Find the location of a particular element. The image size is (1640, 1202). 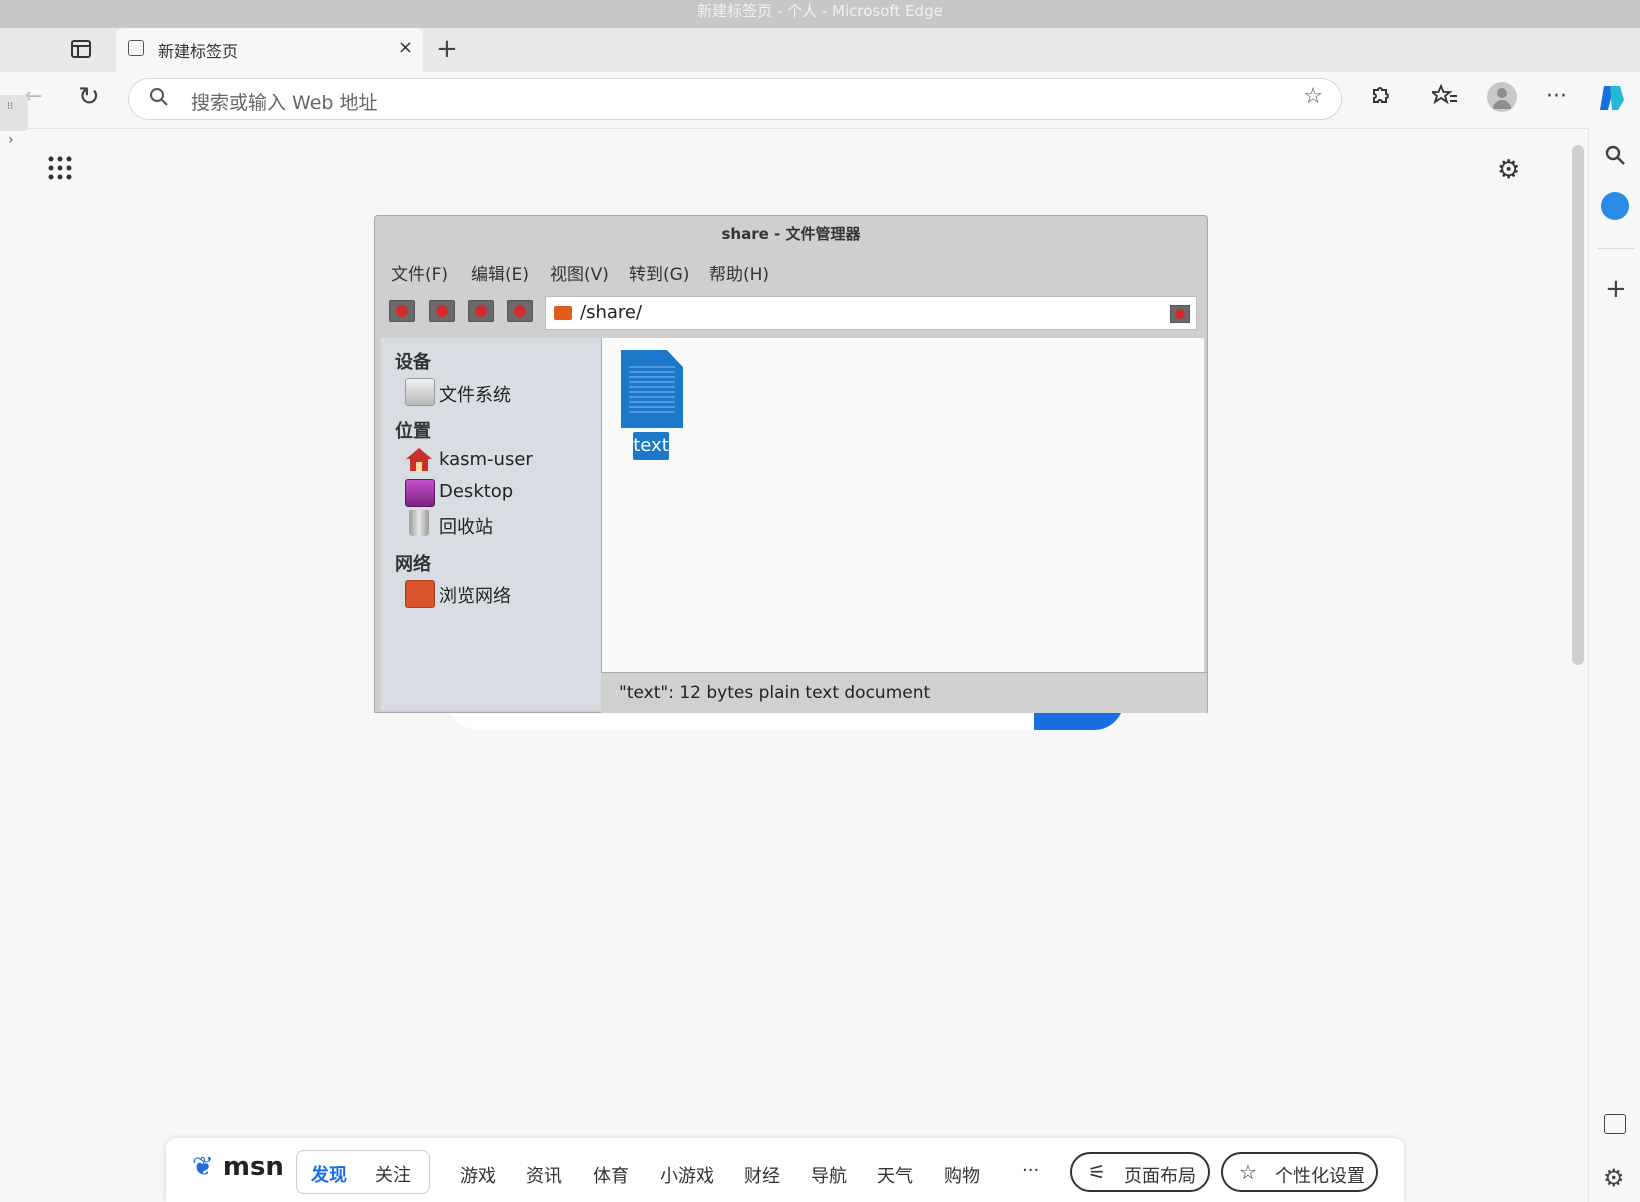

file-view-area is located at coordinates (902, 505).